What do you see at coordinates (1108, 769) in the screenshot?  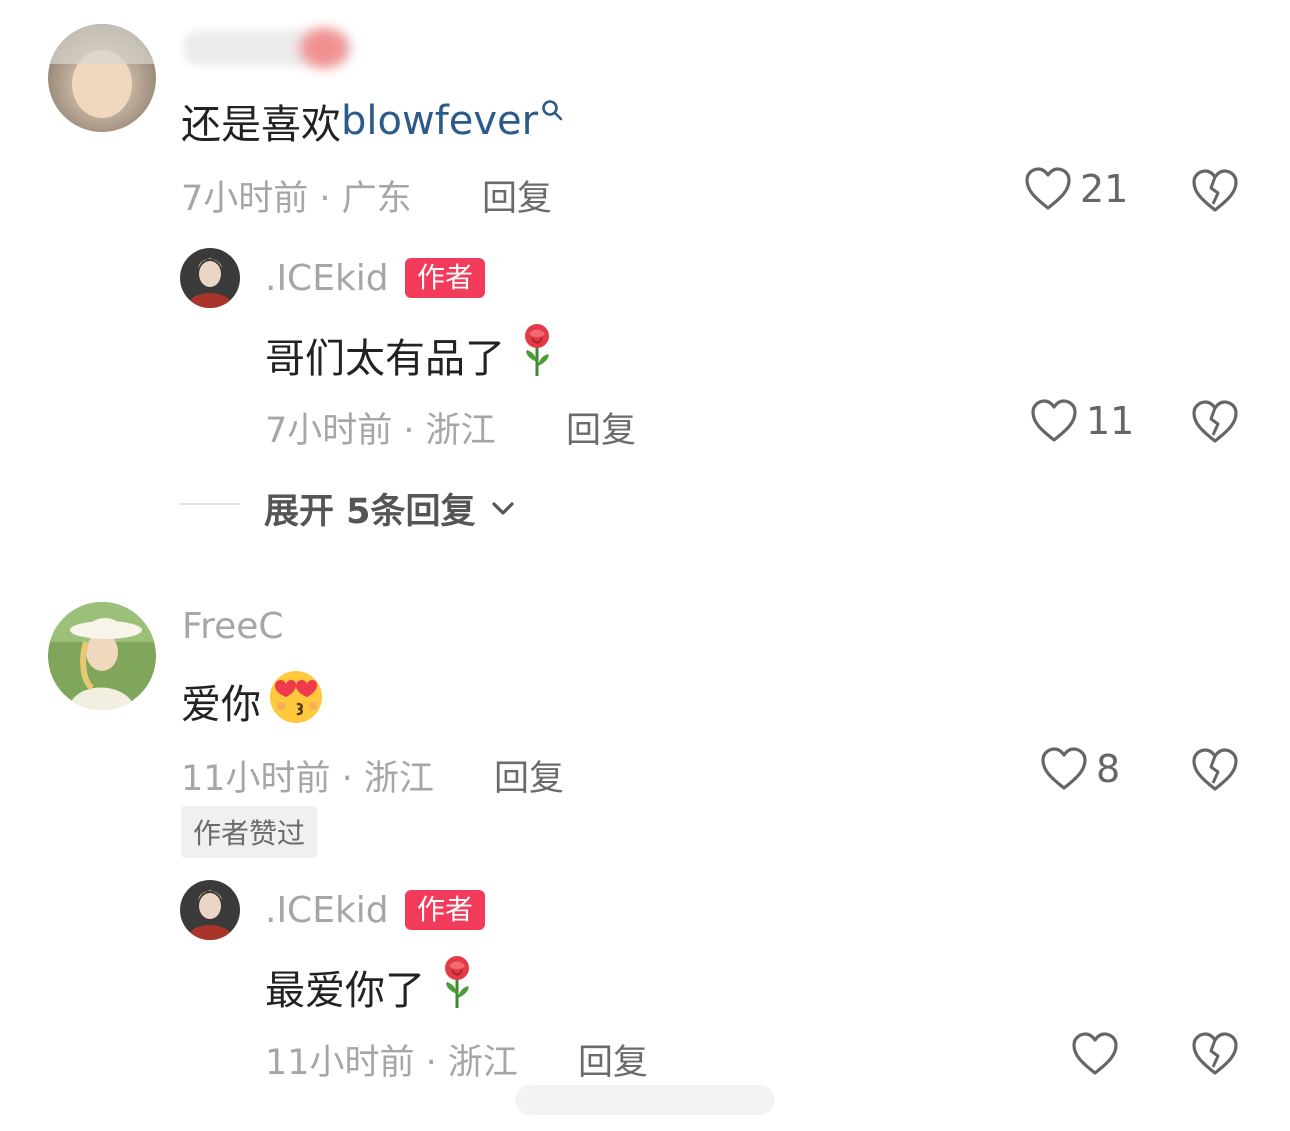 I see `like-count: 8` at bounding box center [1108, 769].